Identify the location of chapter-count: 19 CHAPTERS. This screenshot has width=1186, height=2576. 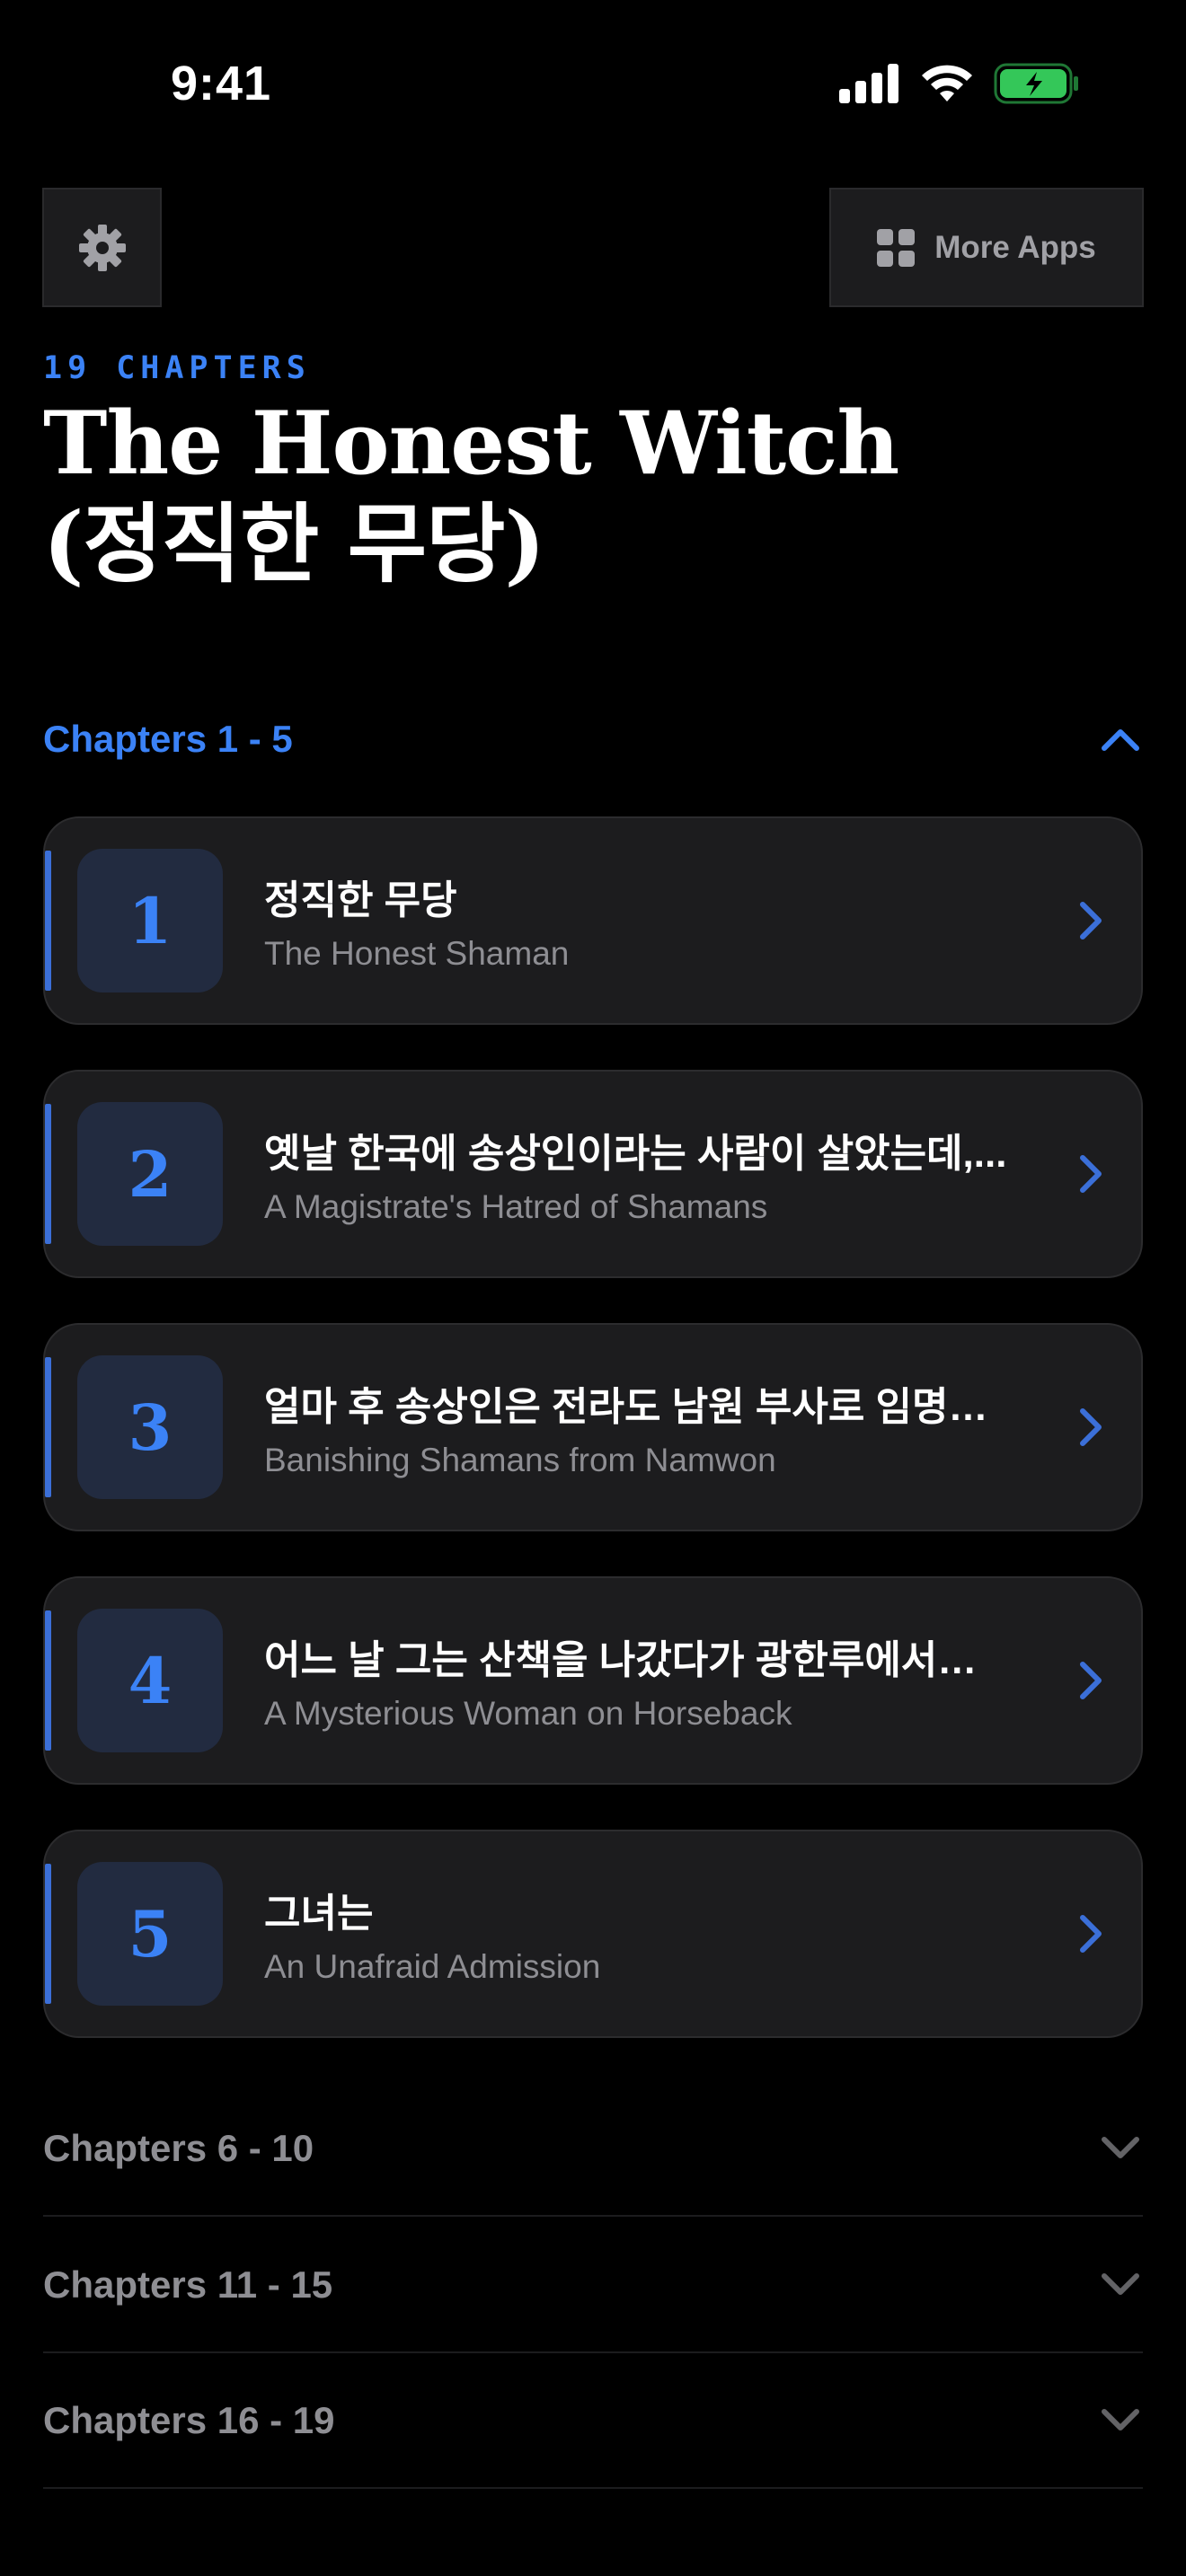
(177, 368).